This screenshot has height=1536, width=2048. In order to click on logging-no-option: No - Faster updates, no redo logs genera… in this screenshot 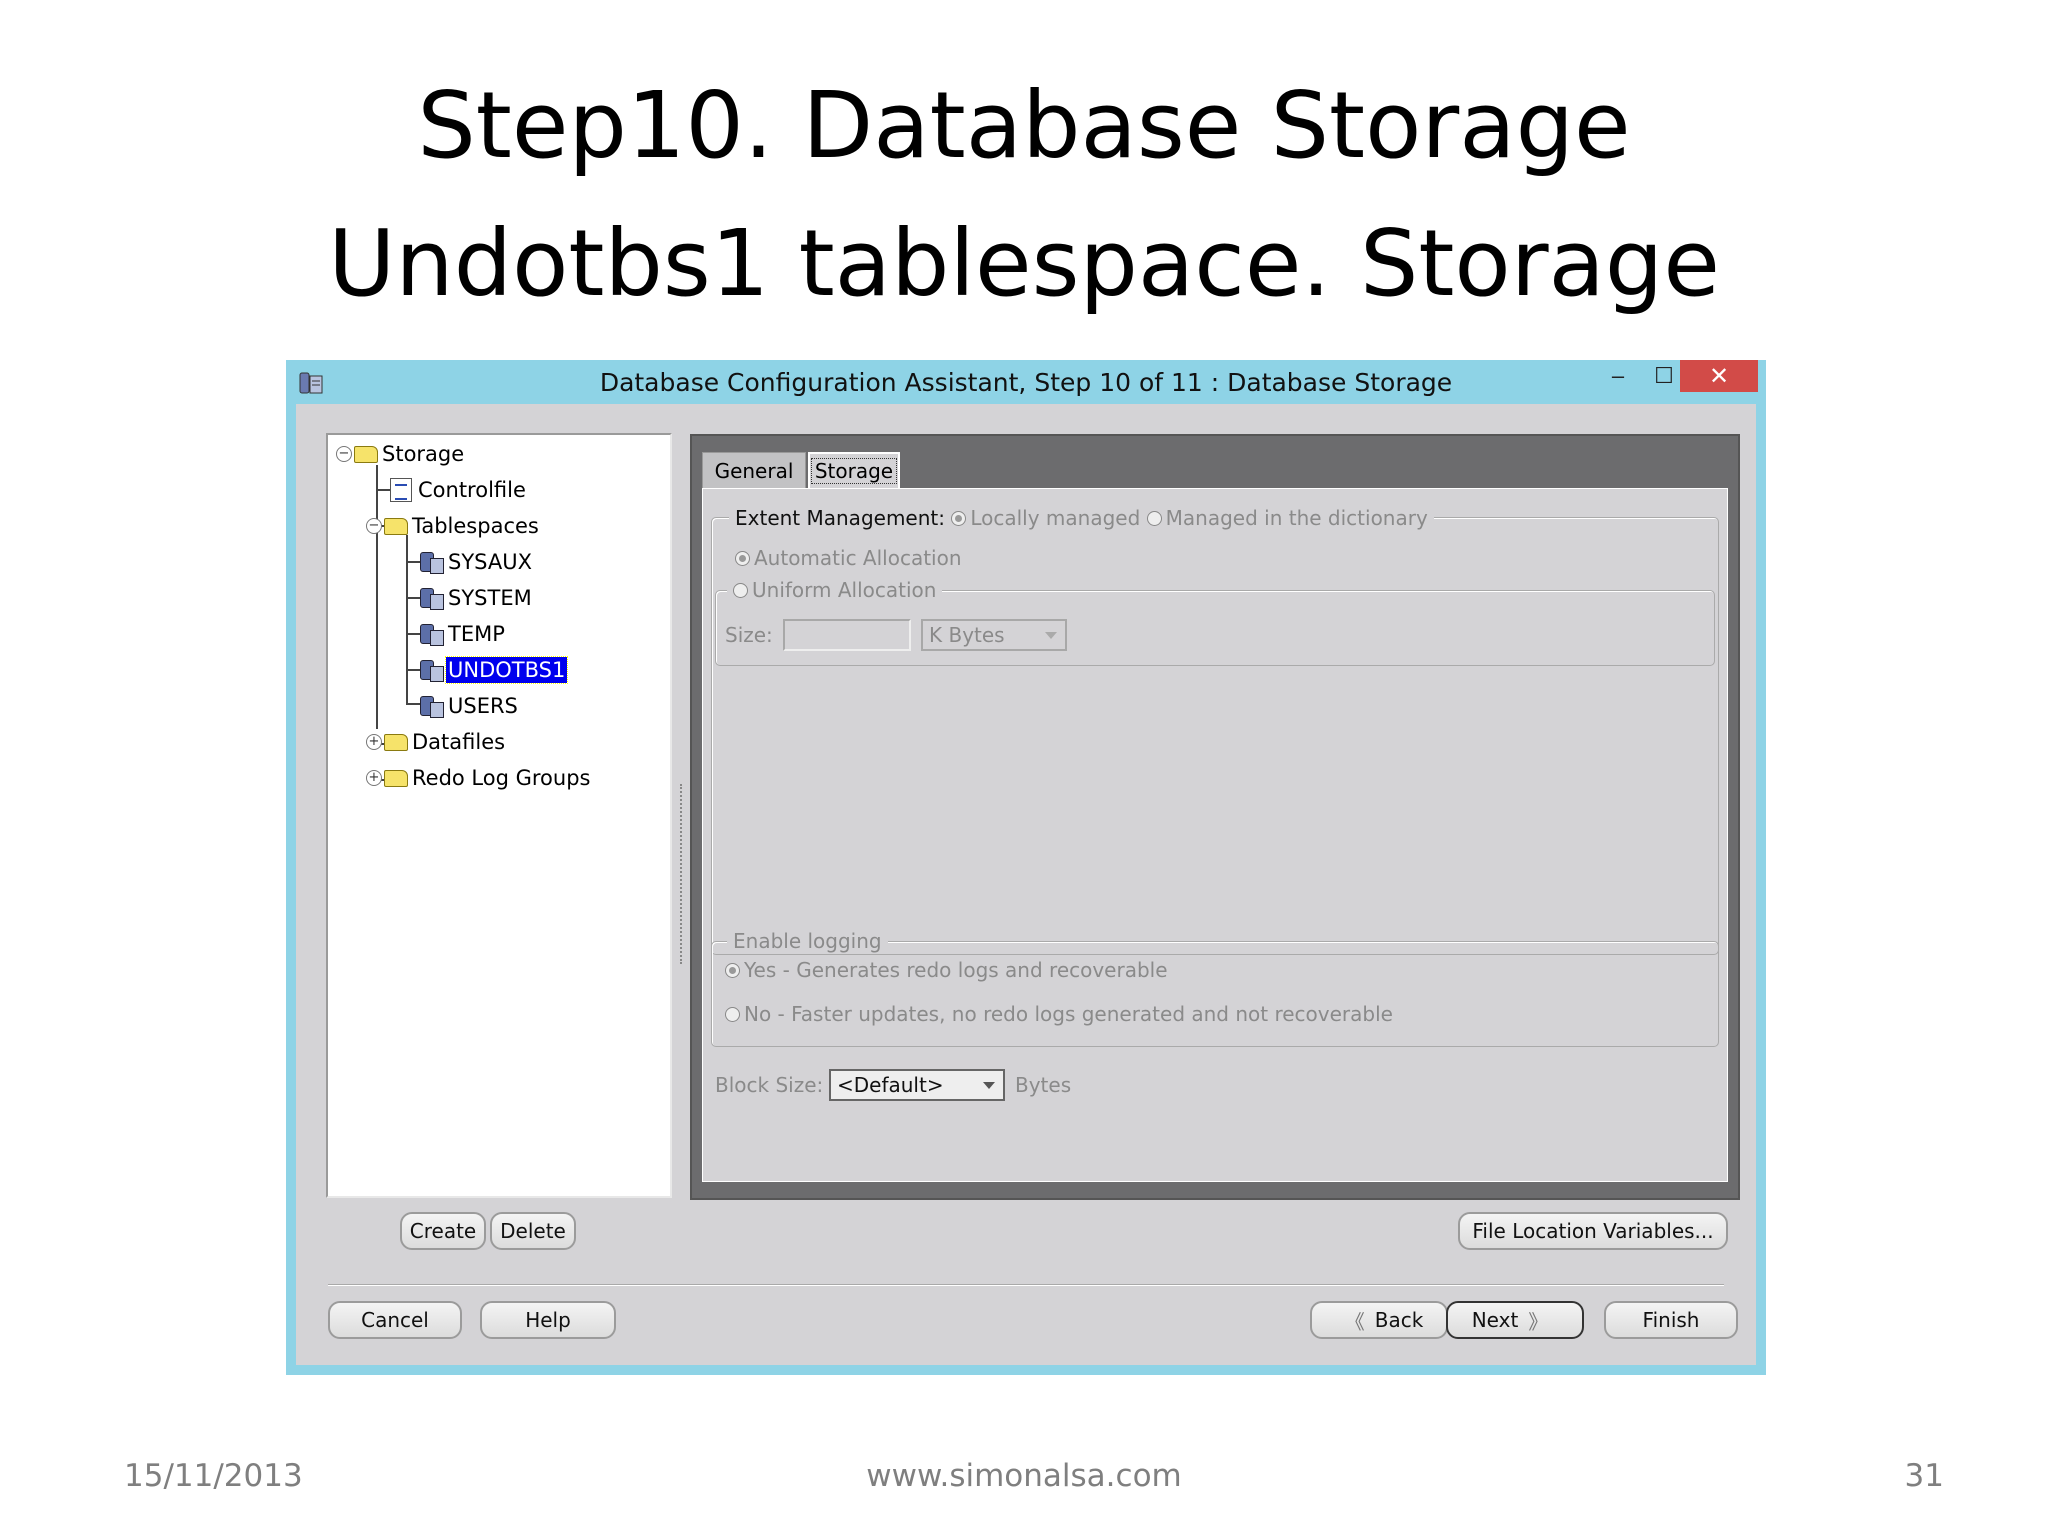, I will do `click(1059, 1014)`.